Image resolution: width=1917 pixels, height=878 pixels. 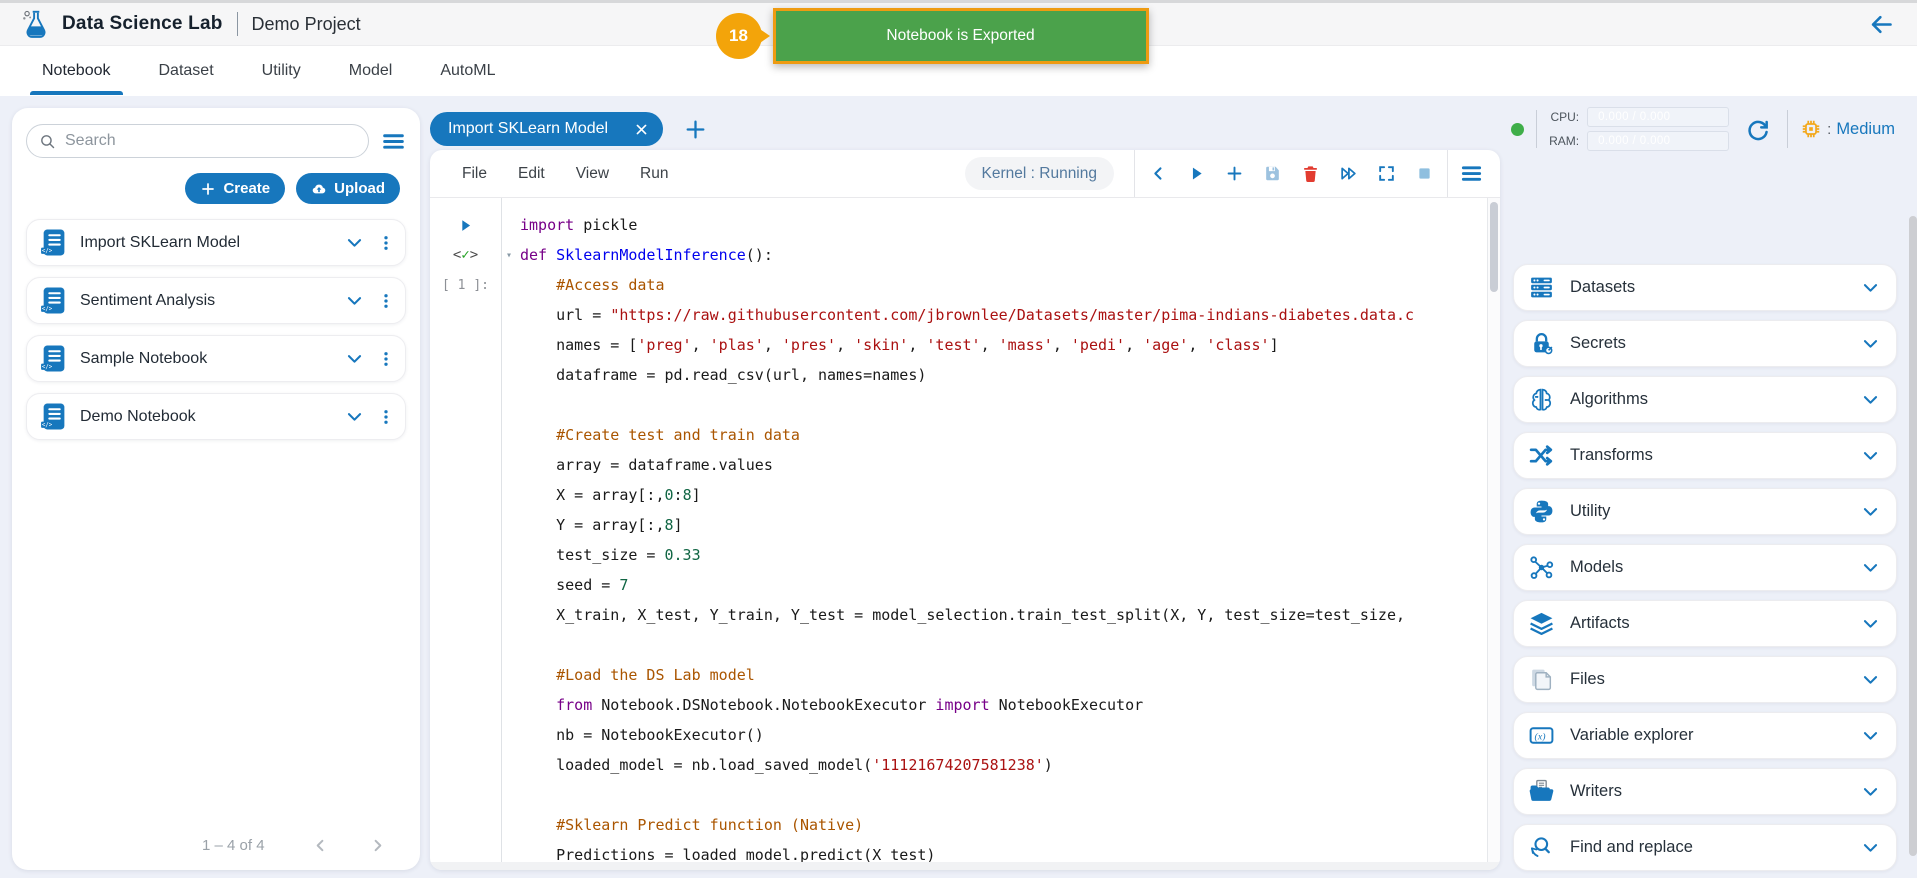 I want to click on files-icon, so click(x=1541, y=679).